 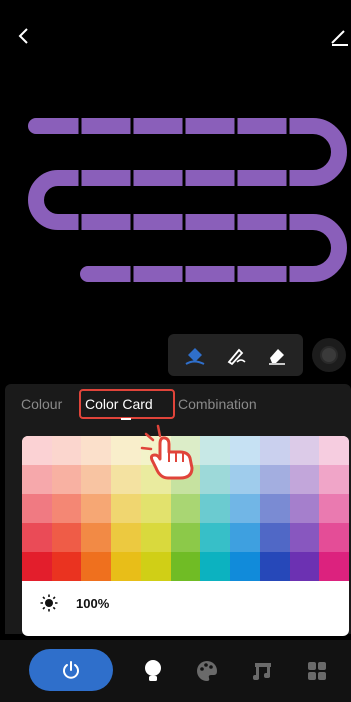 I want to click on power-icon, so click(x=71, y=670).